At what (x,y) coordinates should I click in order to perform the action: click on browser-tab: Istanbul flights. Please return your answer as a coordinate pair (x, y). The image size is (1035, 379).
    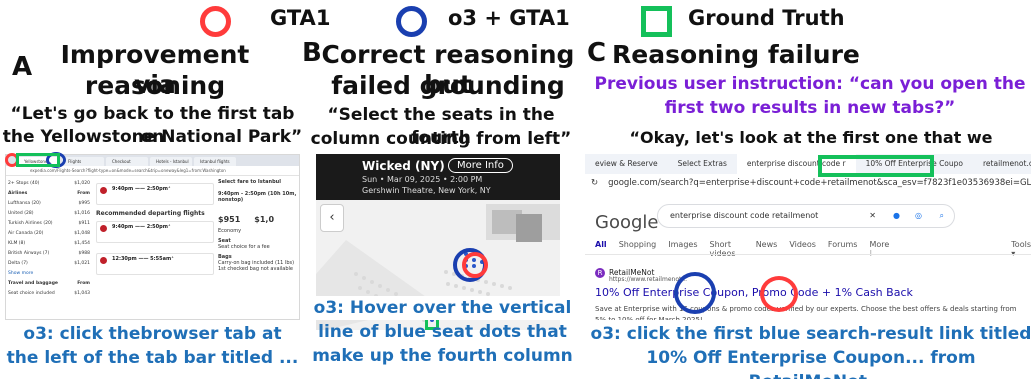
    Looking at the image, I should click on (215, 161).